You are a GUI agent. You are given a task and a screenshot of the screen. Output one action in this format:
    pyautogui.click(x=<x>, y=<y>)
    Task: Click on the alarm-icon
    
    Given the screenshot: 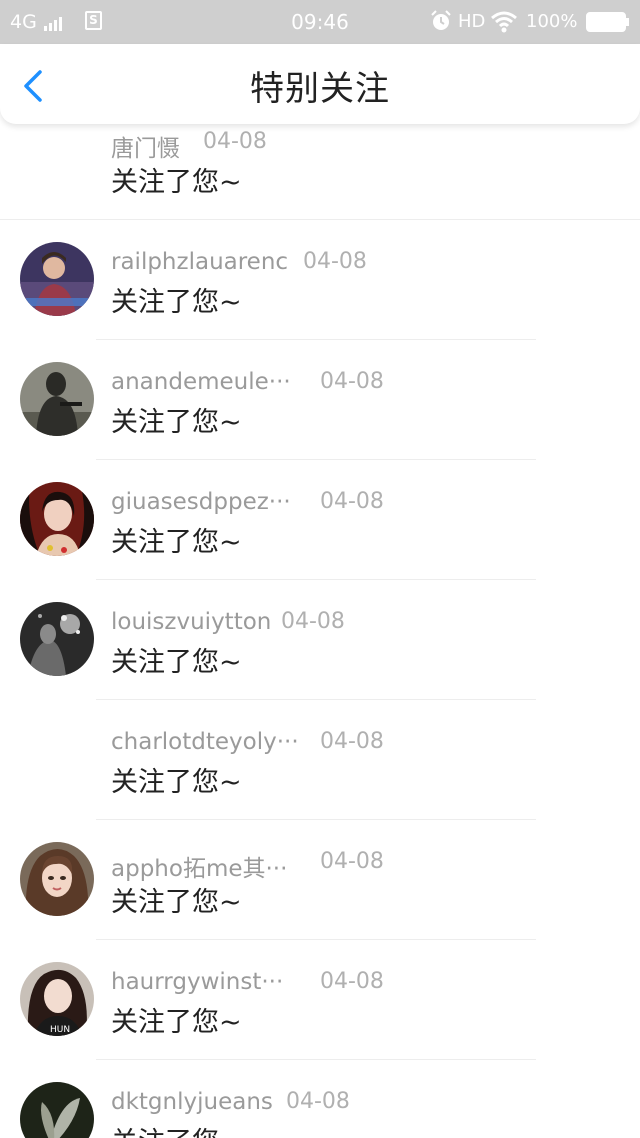 What is the action you would take?
    pyautogui.click(x=441, y=21)
    